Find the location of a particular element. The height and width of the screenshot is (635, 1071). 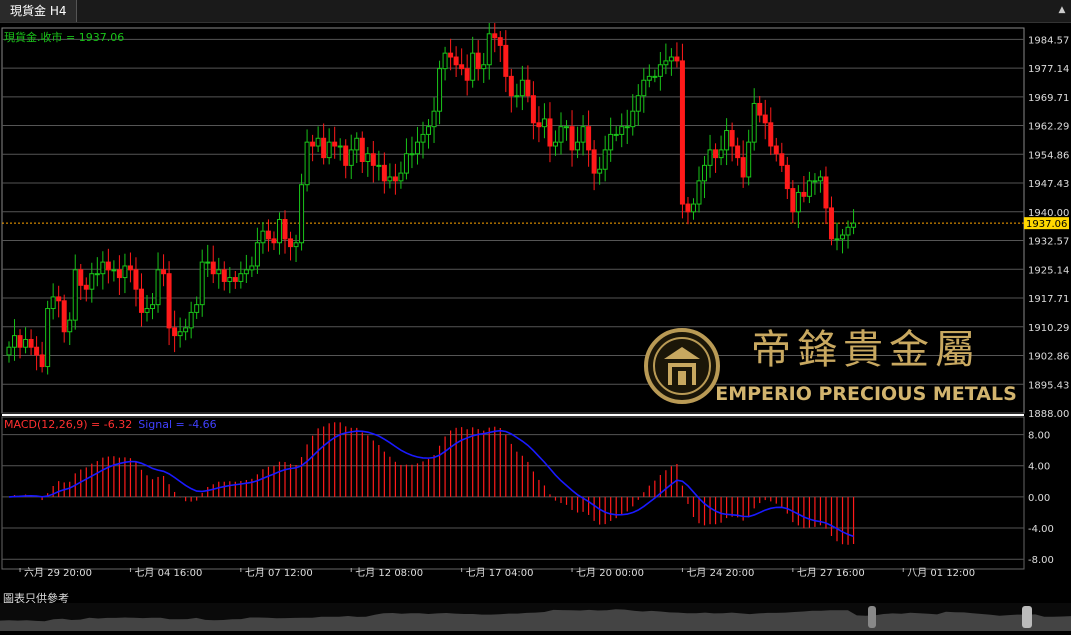

scroll-handle-left is located at coordinates (872, 617).